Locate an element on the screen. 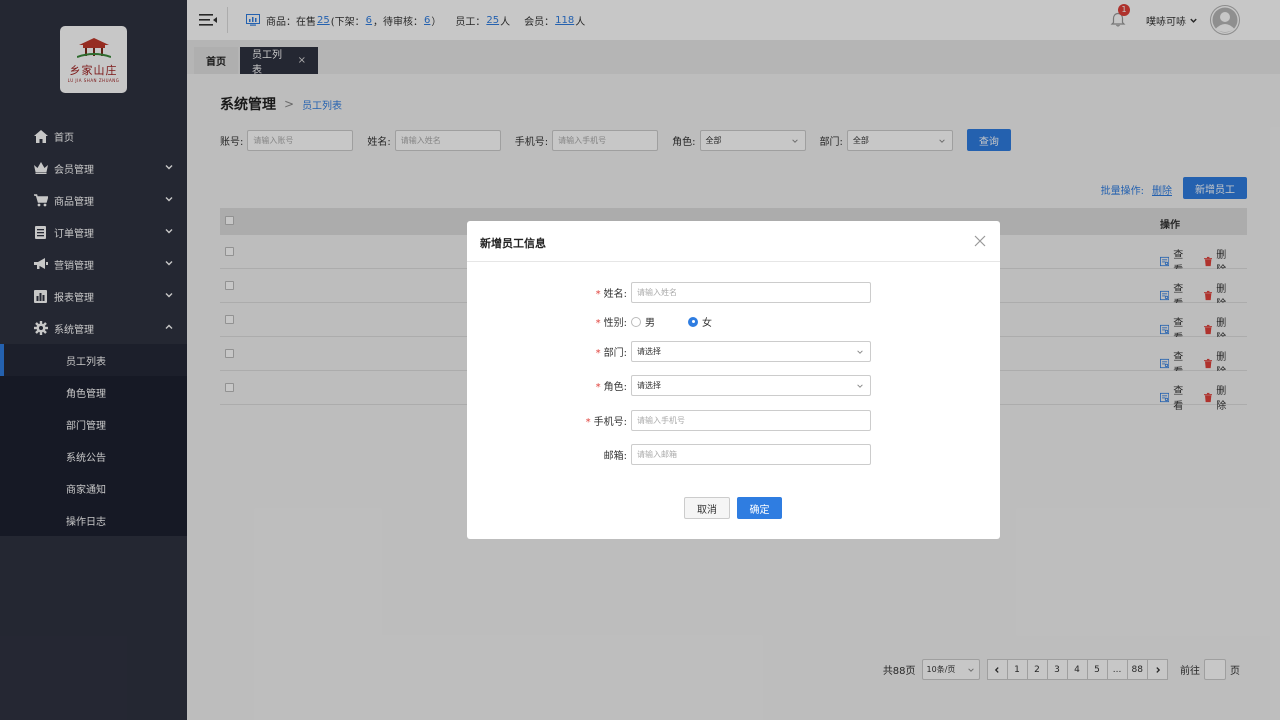 The image size is (1280, 720). dept-select-field: 请选择 is located at coordinates (751, 351).